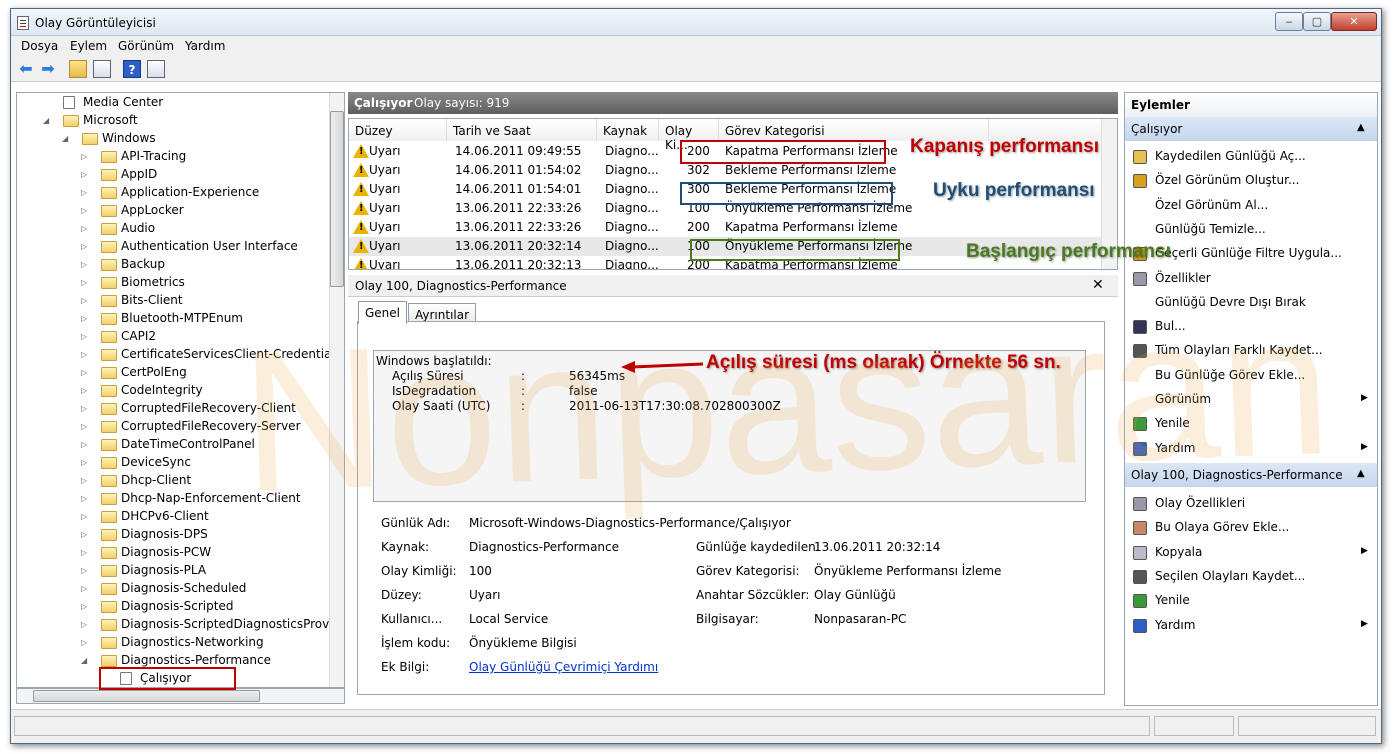  I want to click on group-calisiyor: Çalışıyor ▲, so click(1251, 129).